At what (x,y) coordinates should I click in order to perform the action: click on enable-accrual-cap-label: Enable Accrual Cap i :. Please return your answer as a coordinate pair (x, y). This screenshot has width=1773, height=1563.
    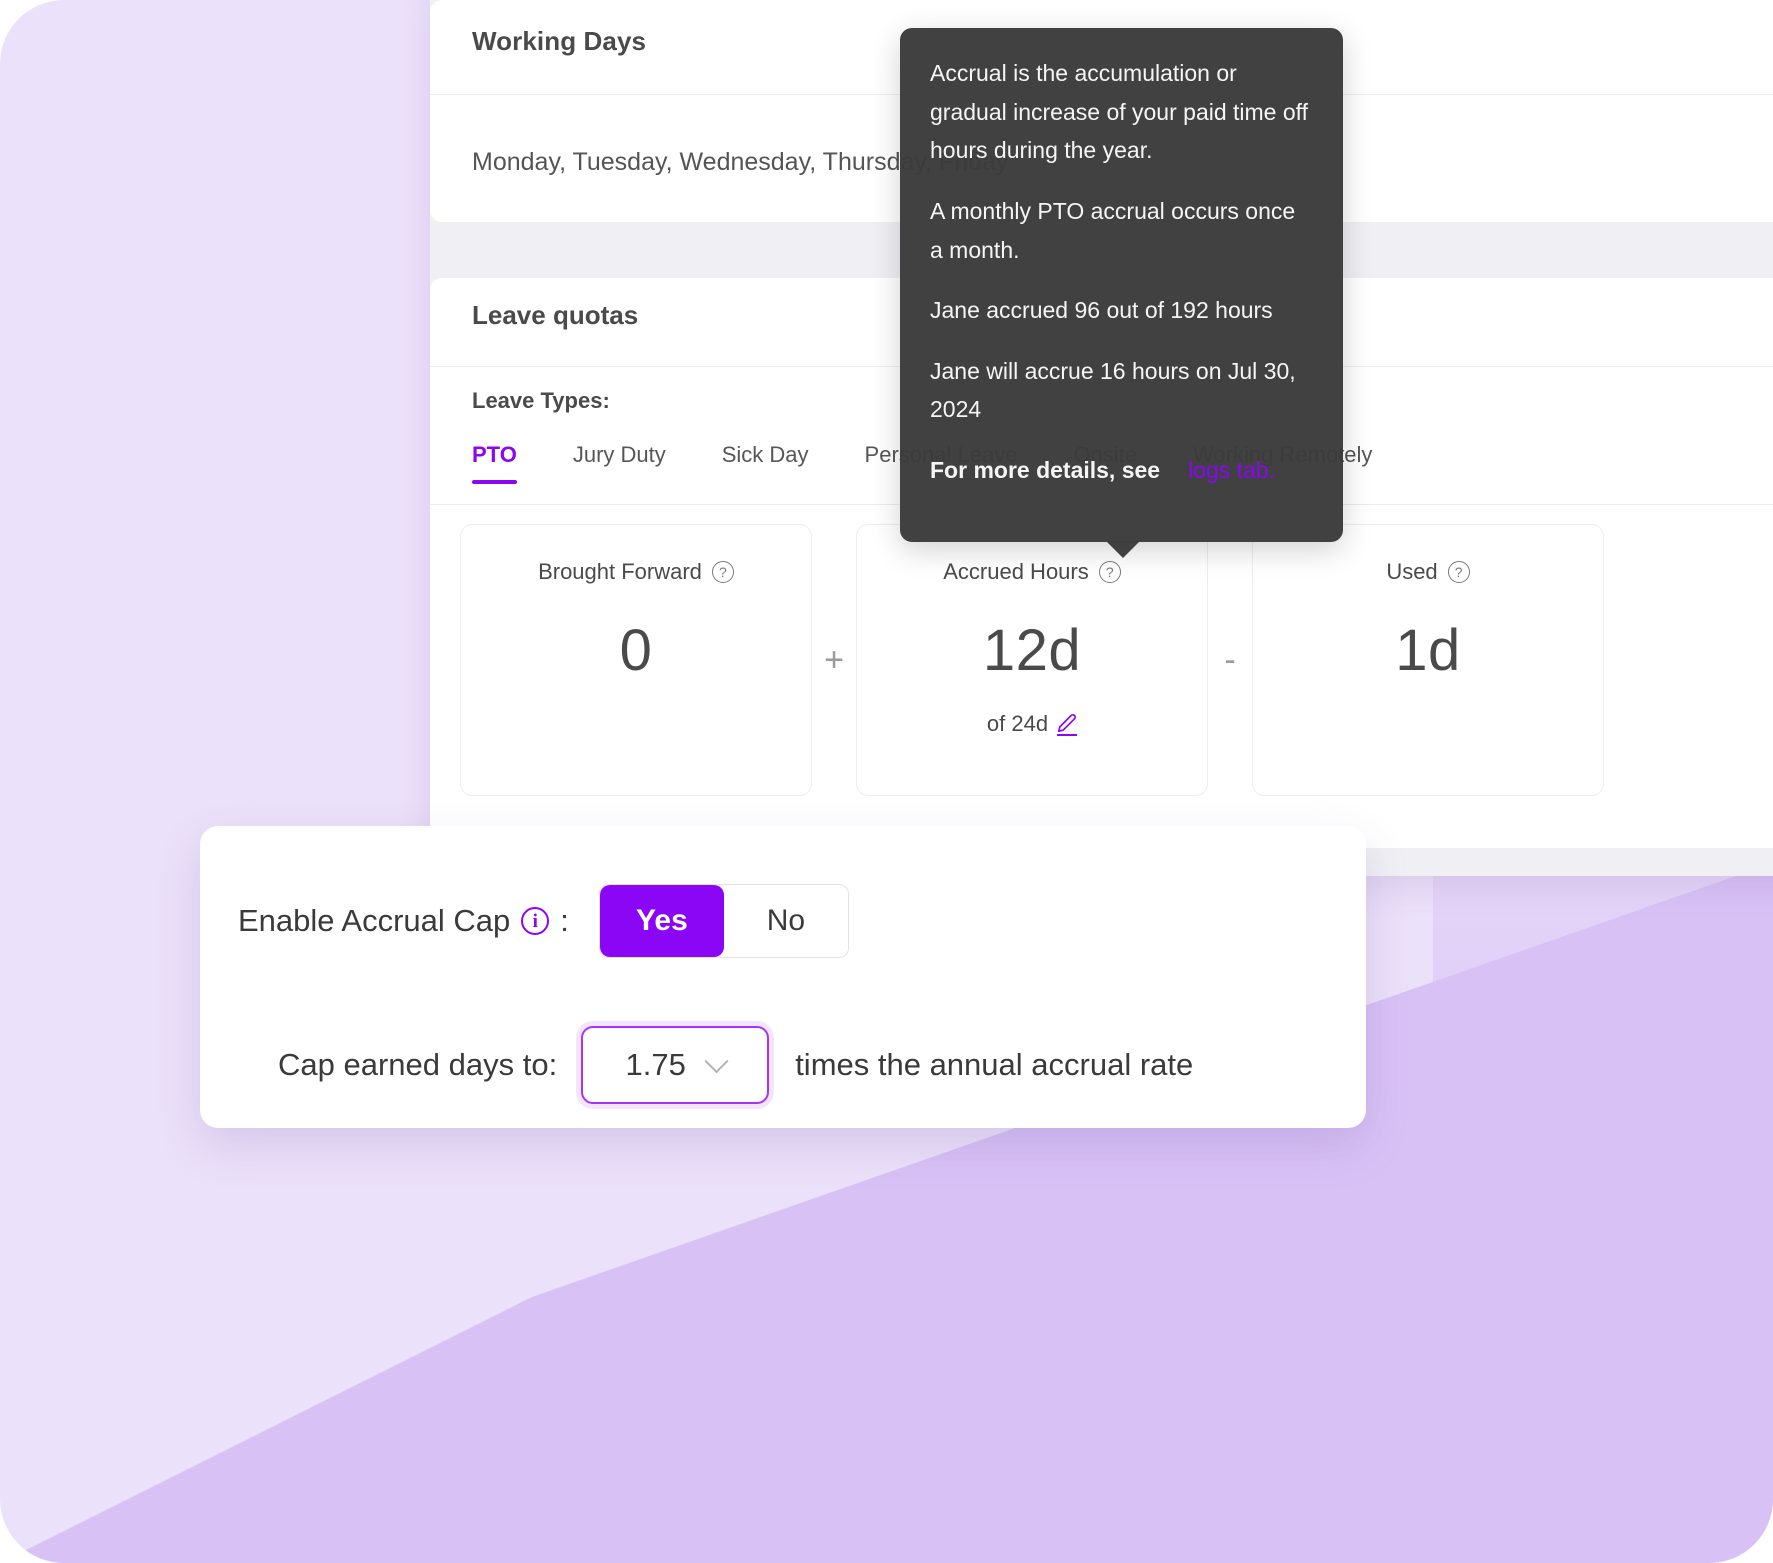
    Looking at the image, I should click on (403, 921).